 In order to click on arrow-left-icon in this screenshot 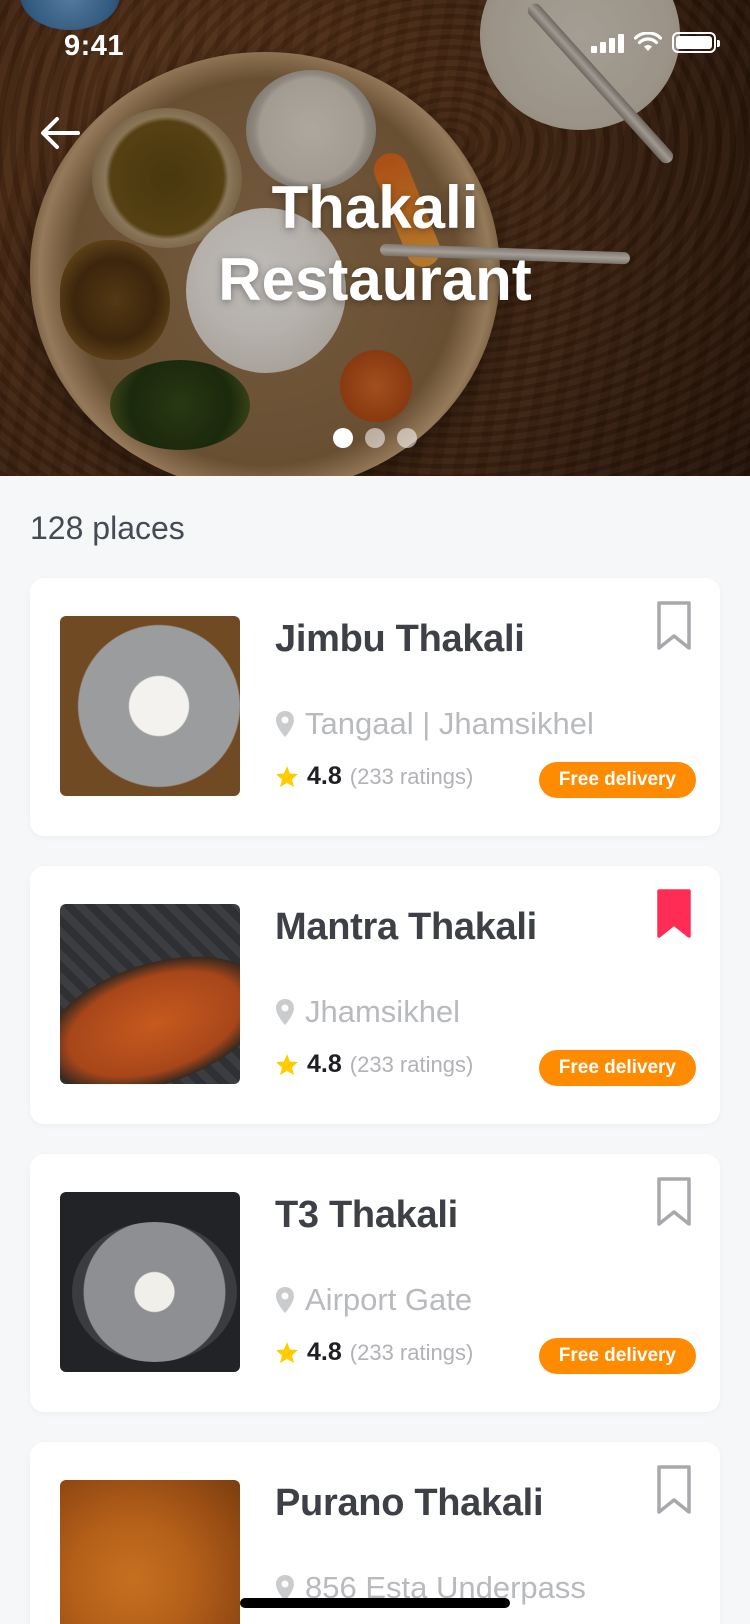, I will do `click(60, 133)`.